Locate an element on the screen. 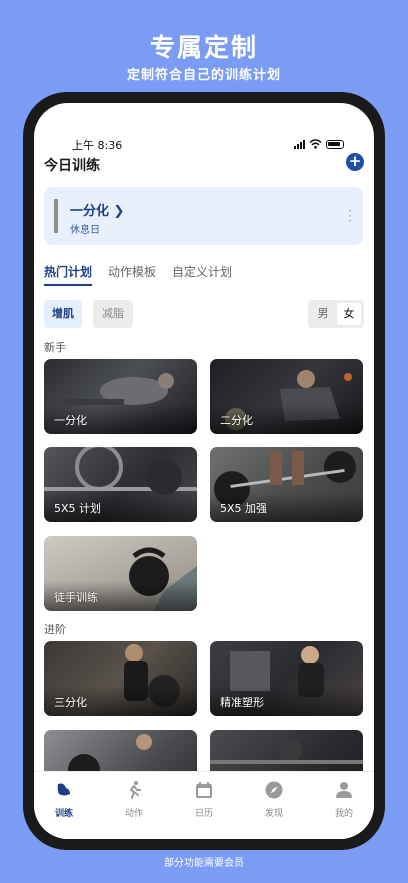 The height and width of the screenshot is (883, 408). card-label: 5X5 计划 is located at coordinates (78, 508).